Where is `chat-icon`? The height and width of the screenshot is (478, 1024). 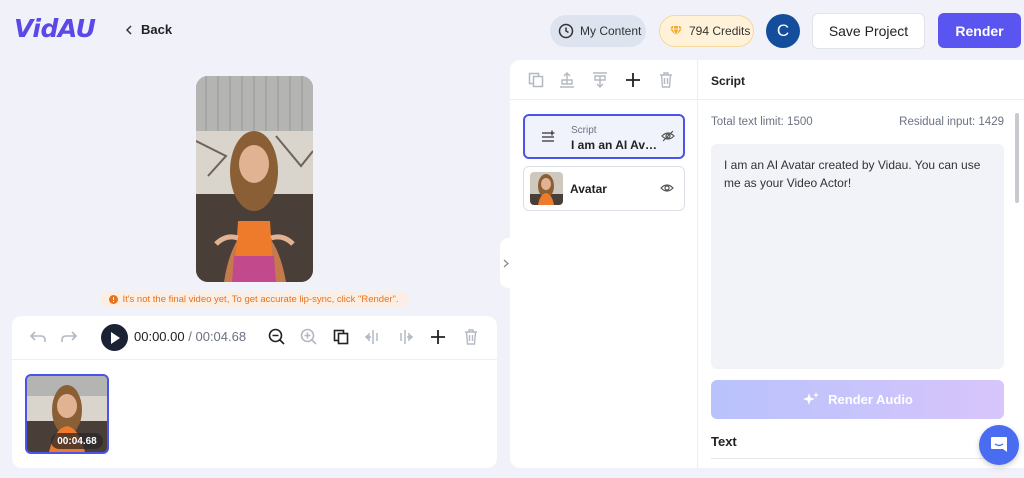 chat-icon is located at coordinates (999, 444).